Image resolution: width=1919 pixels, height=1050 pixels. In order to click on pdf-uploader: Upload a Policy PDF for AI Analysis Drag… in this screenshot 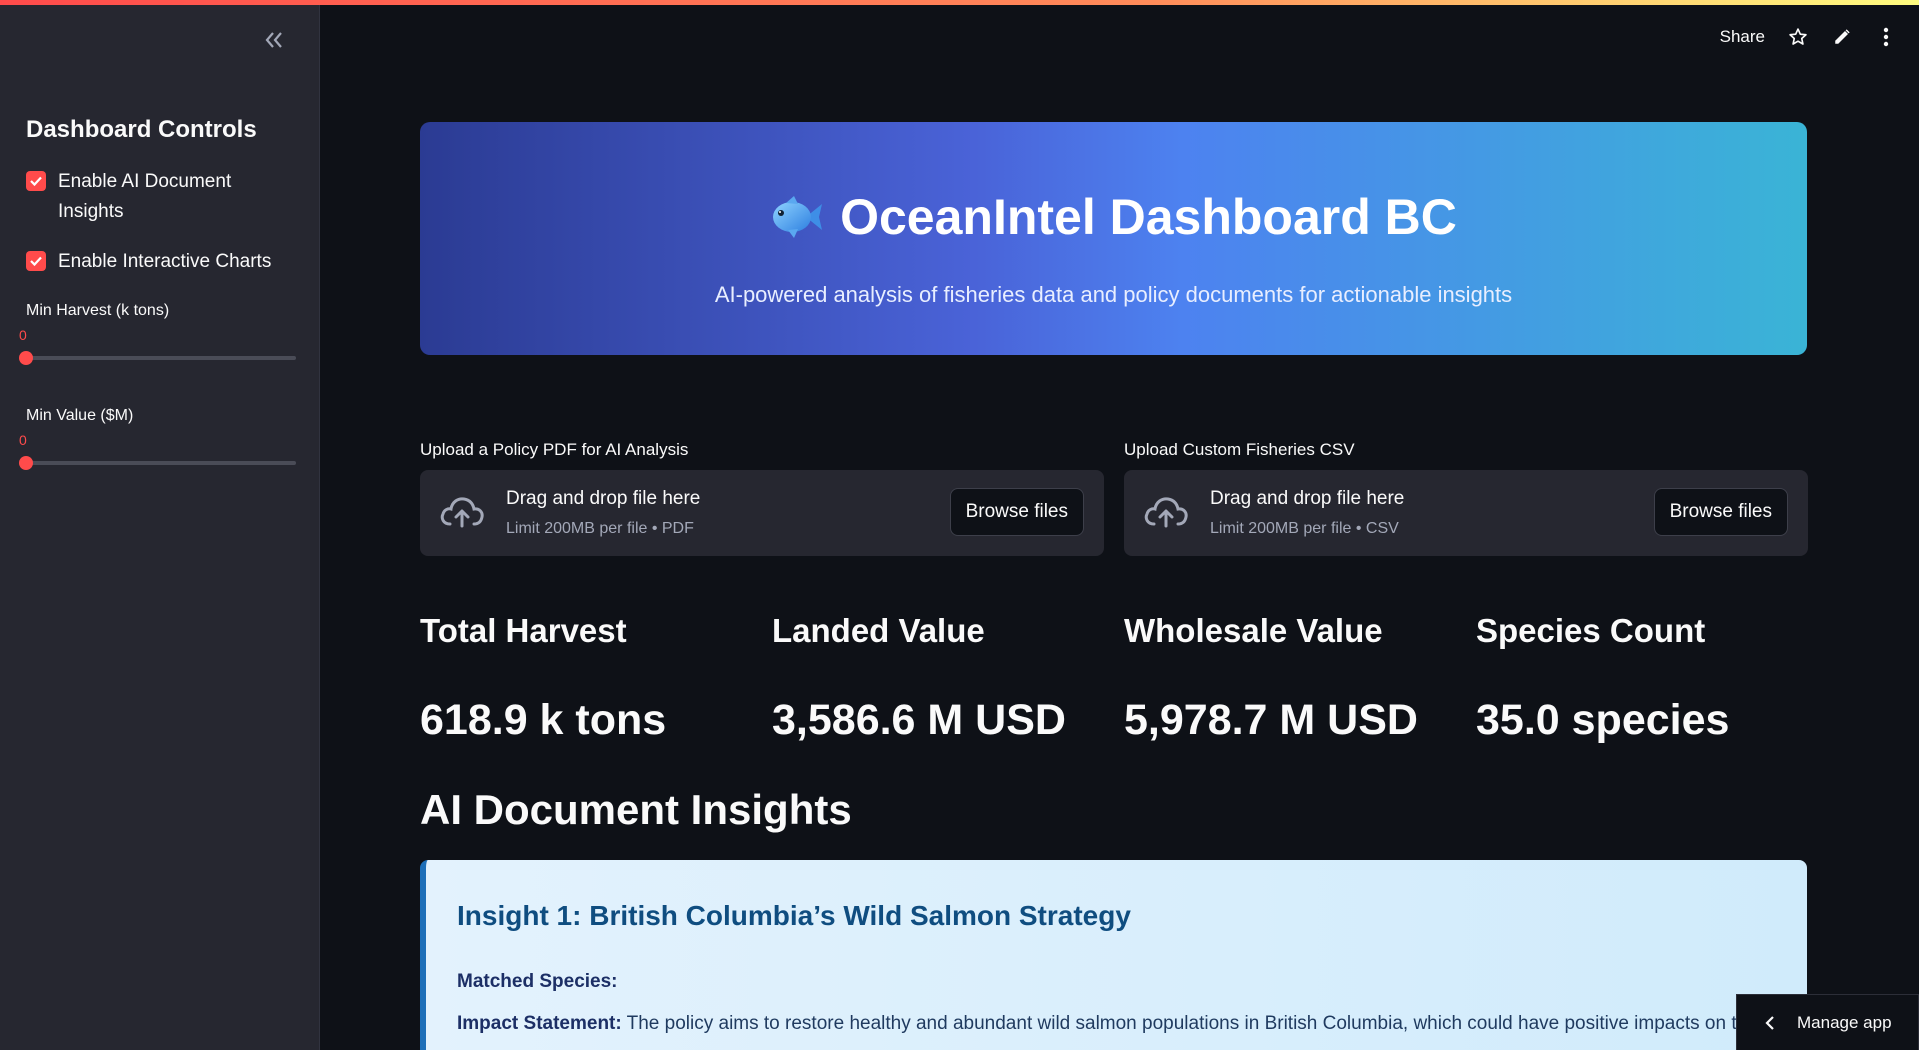, I will do `click(762, 498)`.